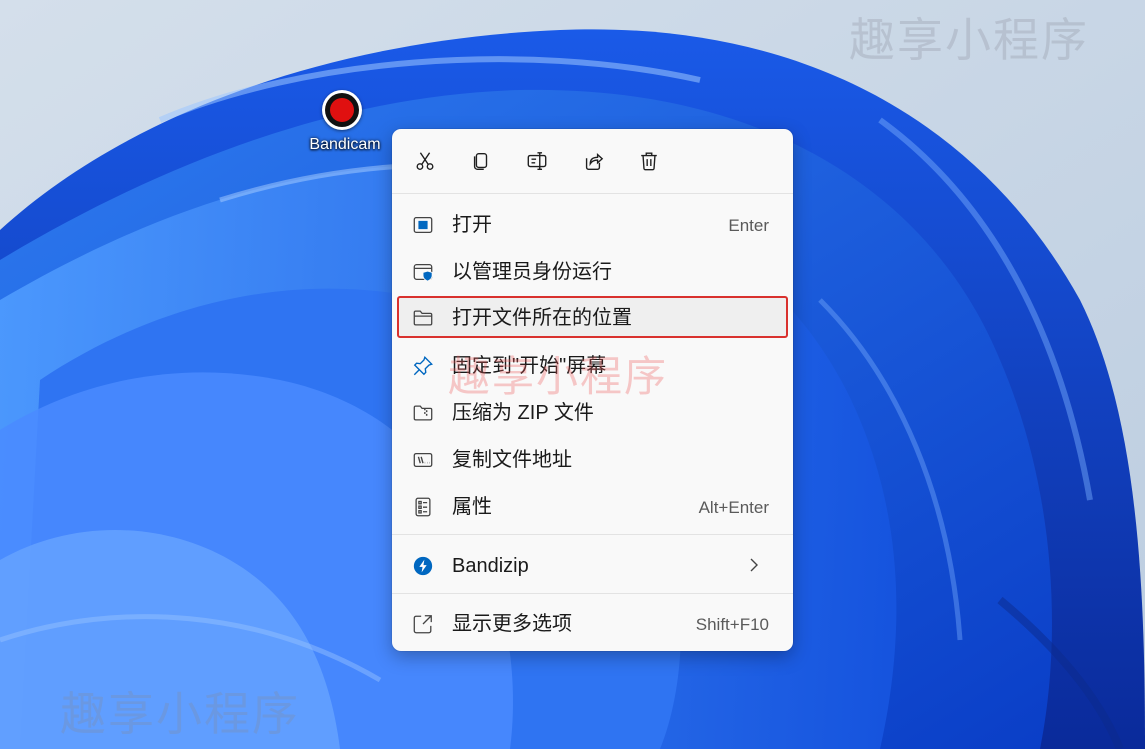 The image size is (1145, 749). Describe the element at coordinates (542, 318) in the screenshot. I see `menu-item-label: 打开文件所在的位置` at that location.